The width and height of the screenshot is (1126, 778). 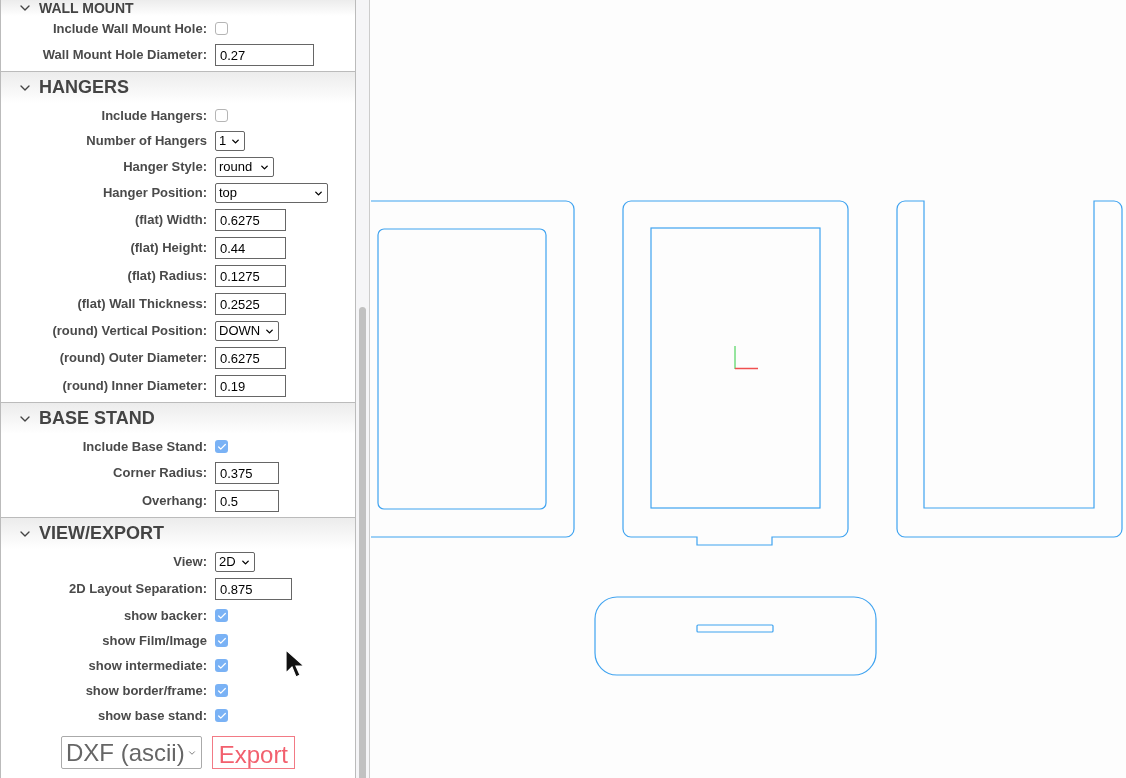 I want to click on field-label: Number of Hangers, so click(x=146, y=141).